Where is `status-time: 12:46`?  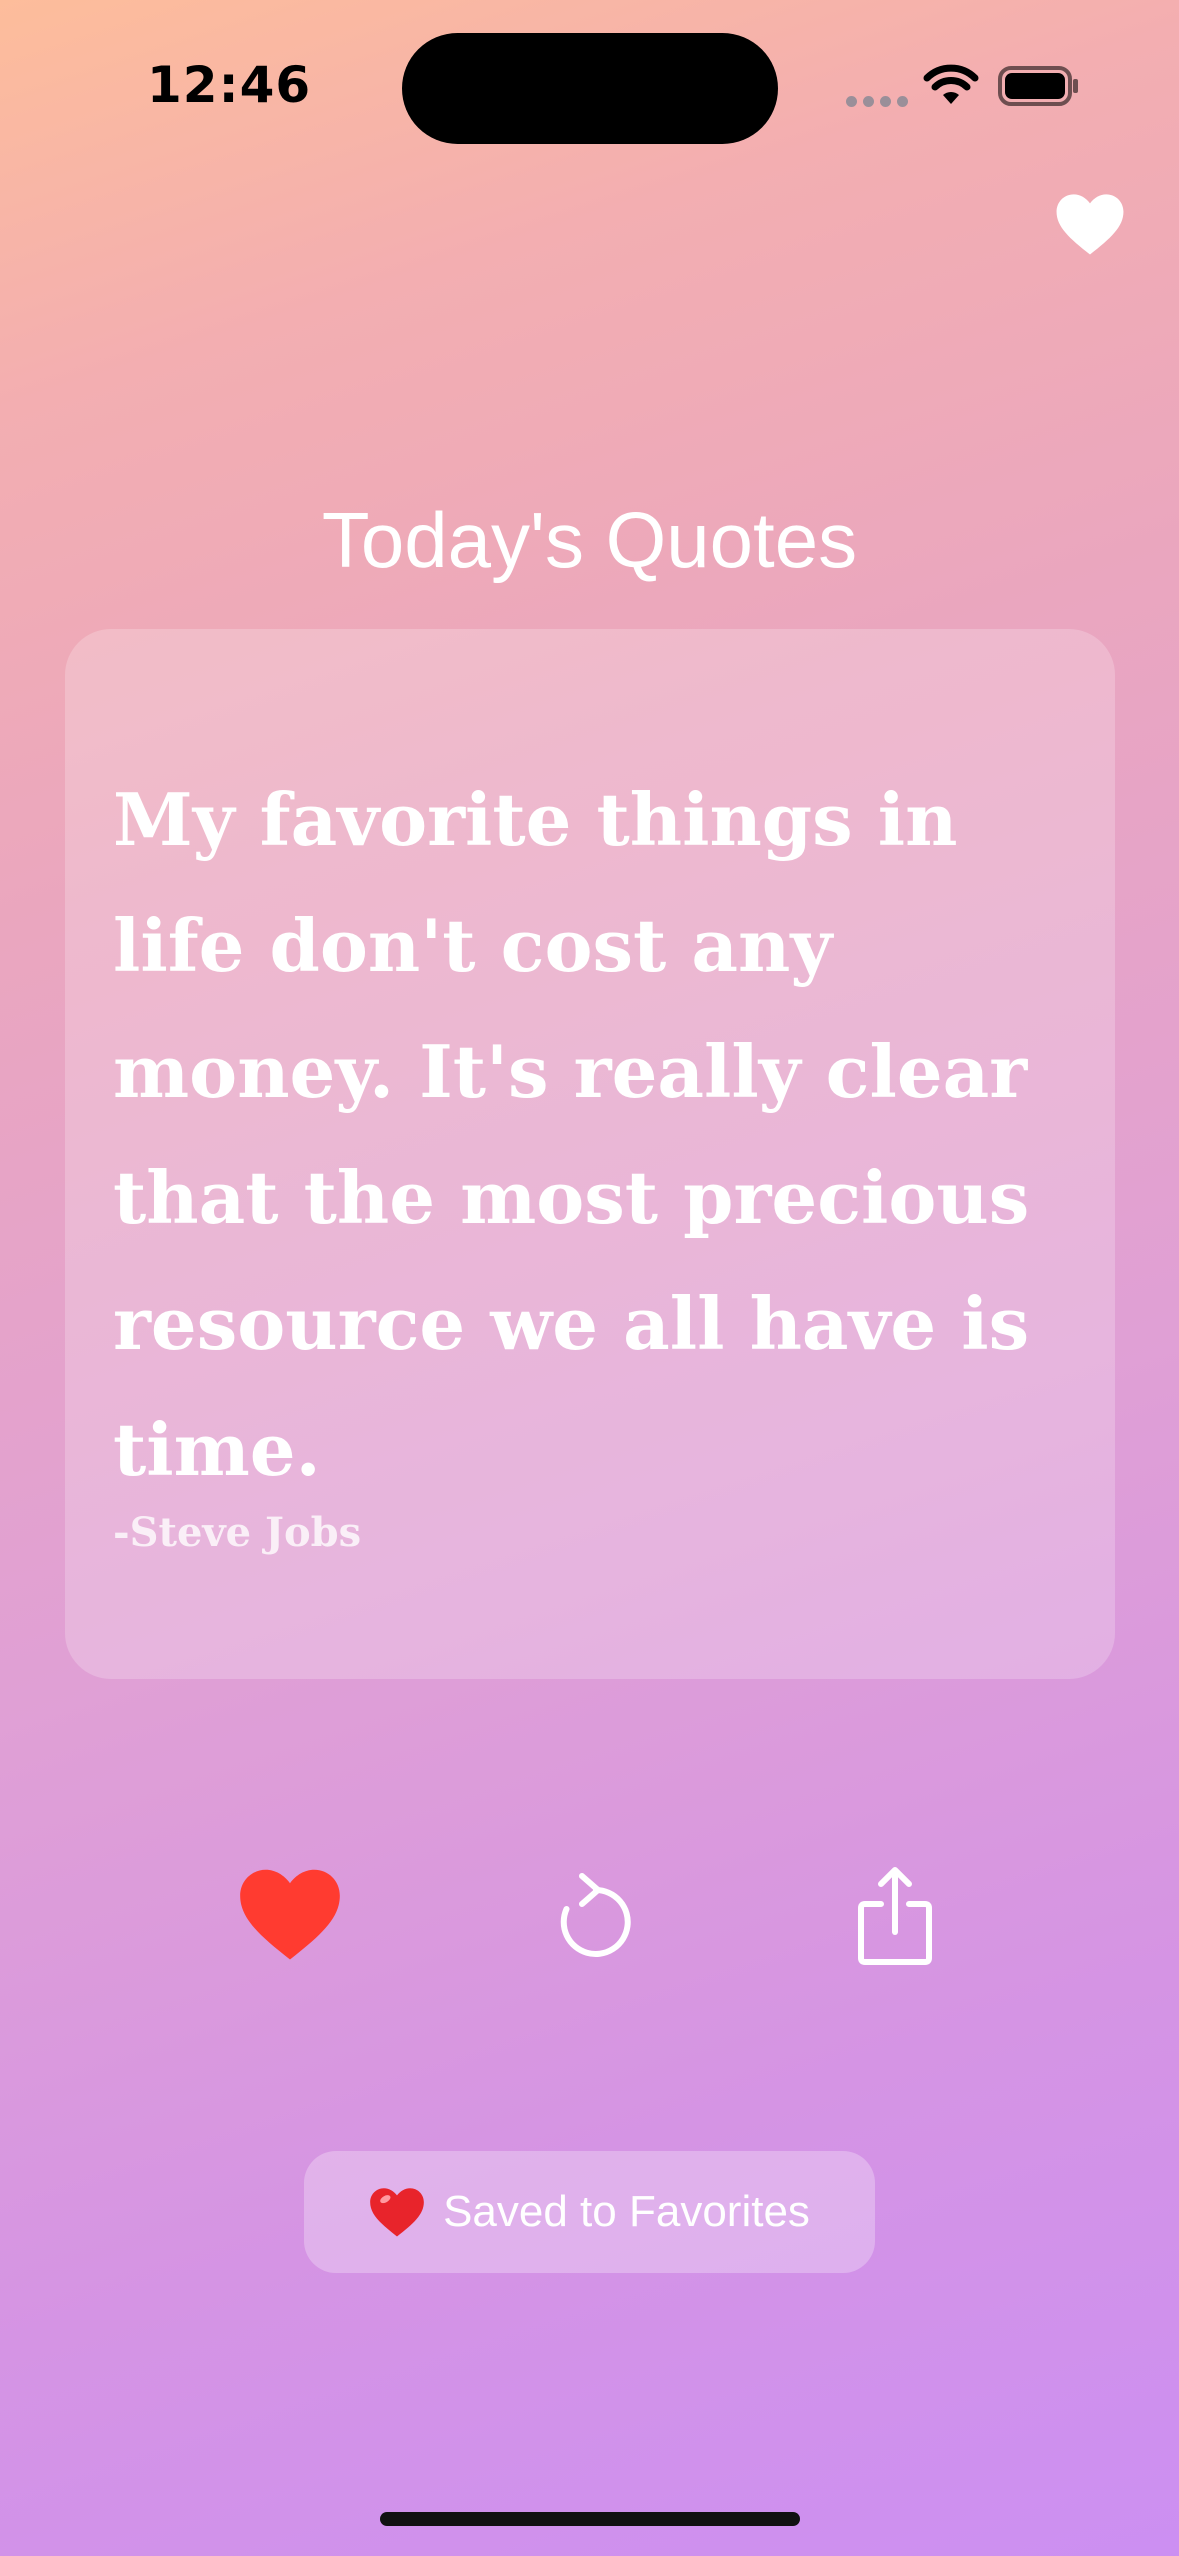 status-time: 12:46 is located at coordinates (229, 85).